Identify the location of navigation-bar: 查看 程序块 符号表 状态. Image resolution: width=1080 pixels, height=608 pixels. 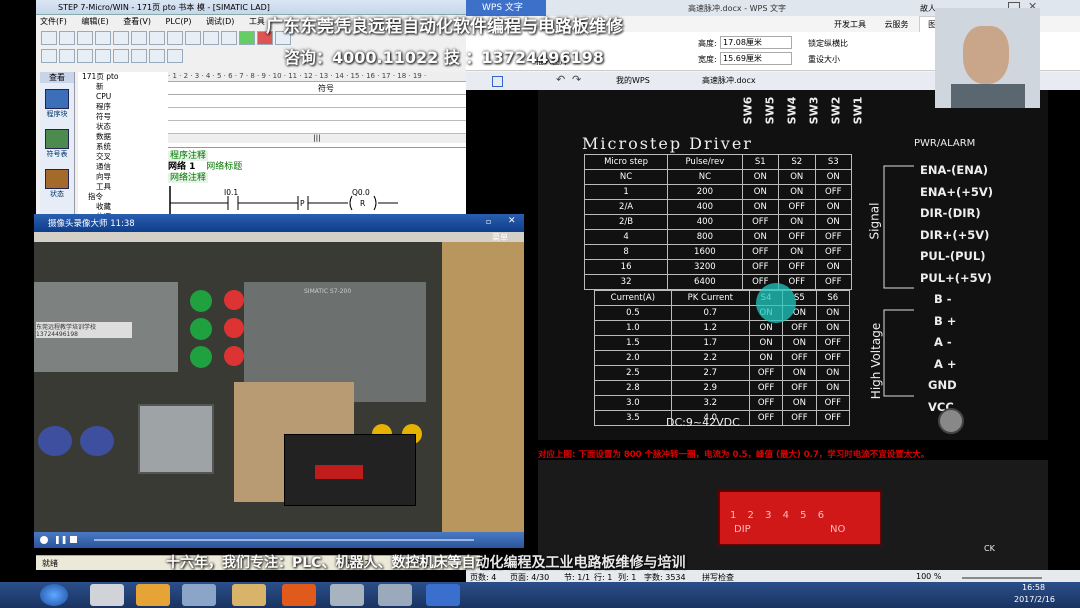
(57, 143).